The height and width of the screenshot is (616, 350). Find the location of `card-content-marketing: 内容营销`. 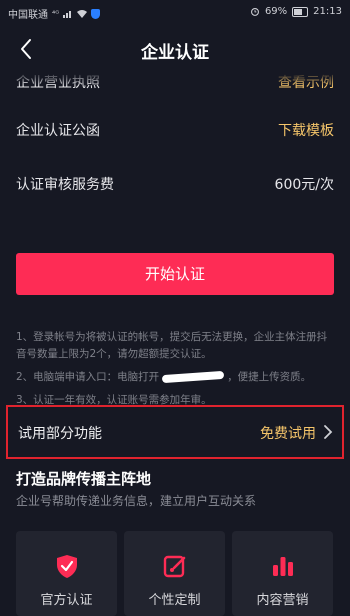

card-content-marketing: 内容营销 is located at coordinates (282, 573).